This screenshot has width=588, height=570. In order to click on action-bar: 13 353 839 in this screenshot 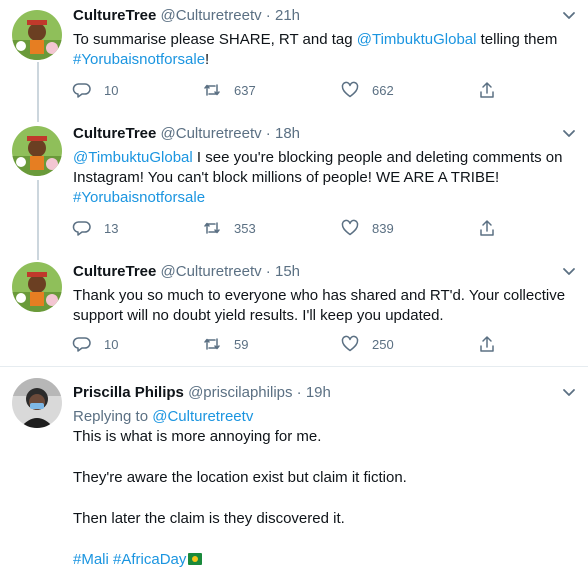, I will do `click(287, 228)`.